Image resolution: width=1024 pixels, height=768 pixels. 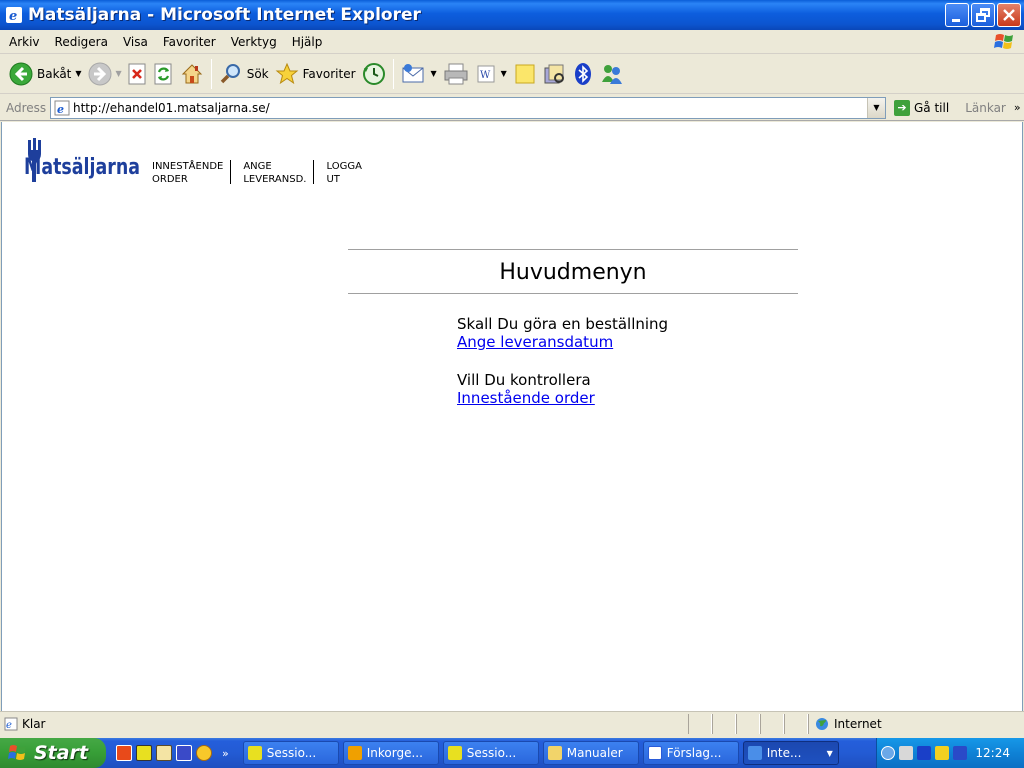 I want to click on security-zone: Internet, so click(x=913, y=724).